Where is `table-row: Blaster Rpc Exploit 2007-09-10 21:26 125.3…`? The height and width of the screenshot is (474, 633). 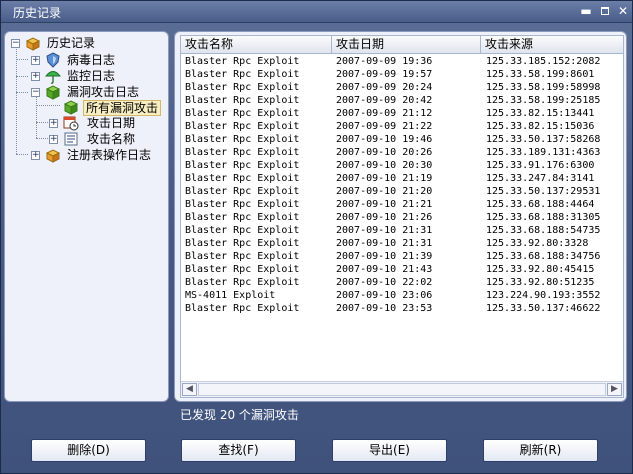
table-row: Blaster Rpc Exploit 2007-09-10 21:26 125.3… is located at coordinates (402, 217).